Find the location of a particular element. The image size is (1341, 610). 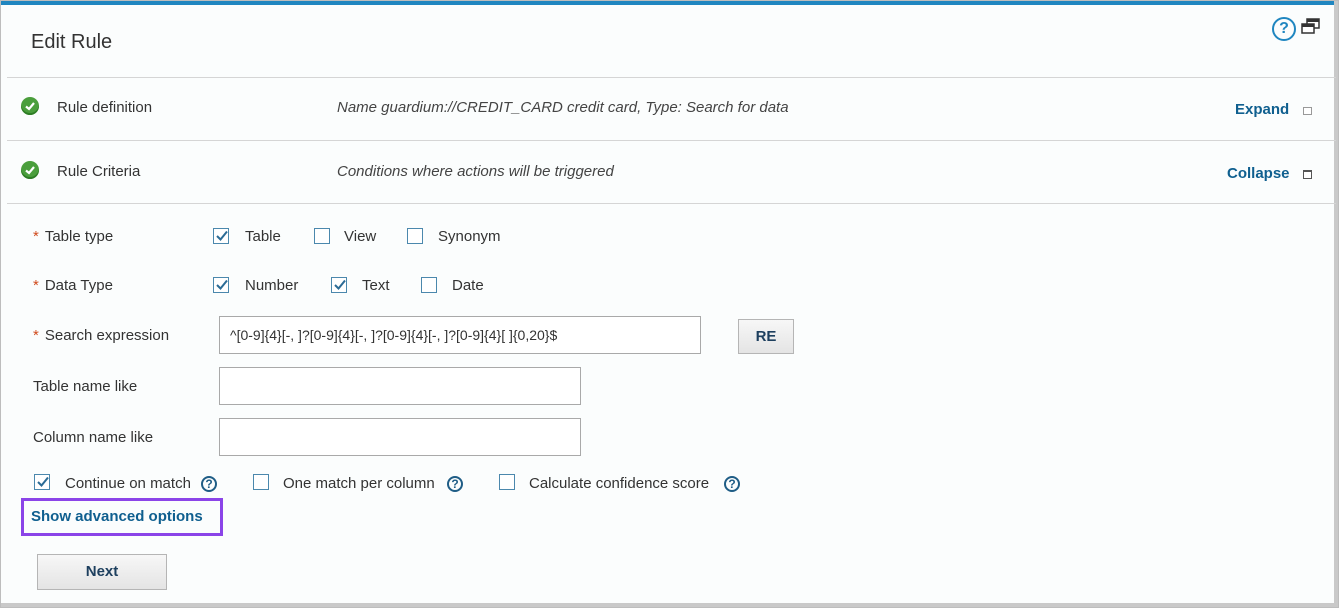

search-expression-label: * Search expression is located at coordinates (101, 335).